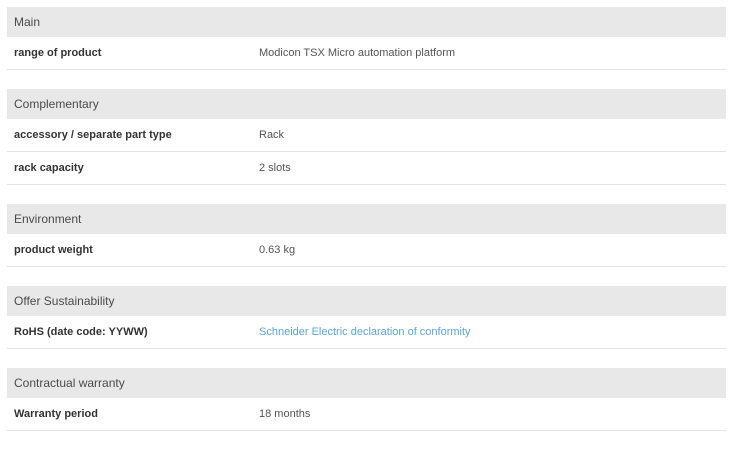  Describe the element at coordinates (366, 301) in the screenshot. I see `section-title-offer-sustainability: Offer Sustainability` at that location.